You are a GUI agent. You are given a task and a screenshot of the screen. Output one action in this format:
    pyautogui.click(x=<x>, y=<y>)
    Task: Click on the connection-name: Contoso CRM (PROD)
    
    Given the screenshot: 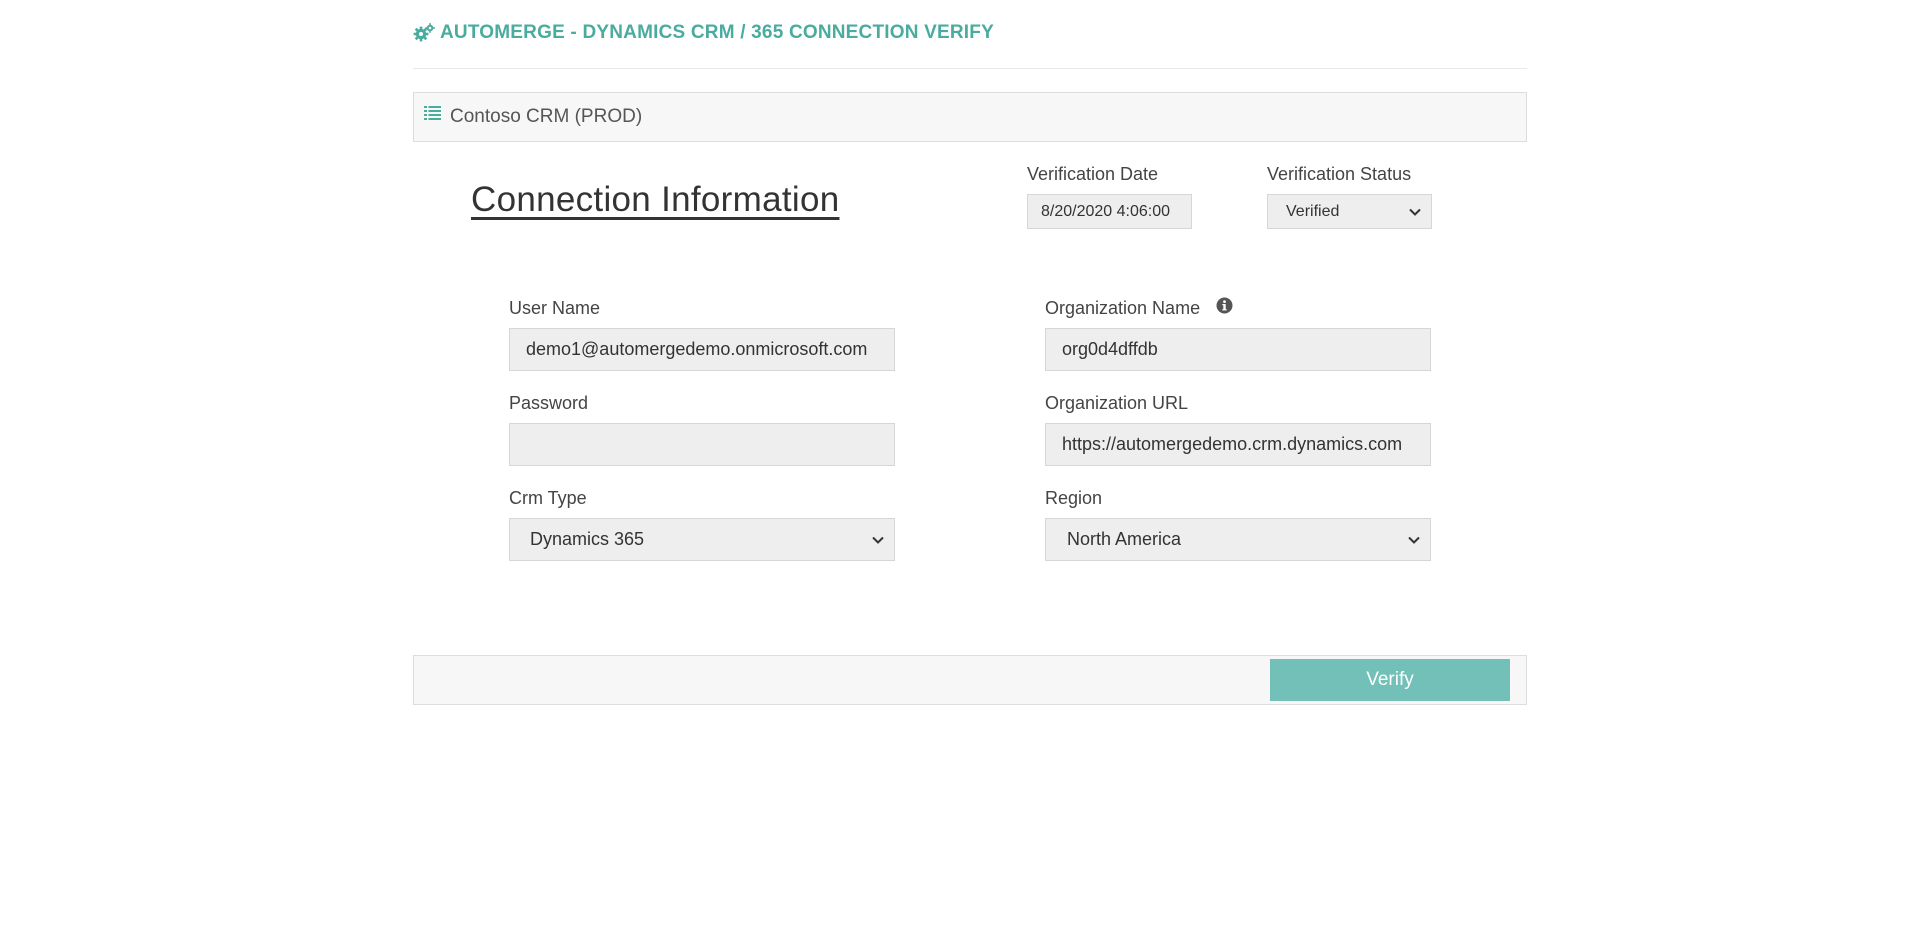 What is the action you would take?
    pyautogui.click(x=546, y=116)
    